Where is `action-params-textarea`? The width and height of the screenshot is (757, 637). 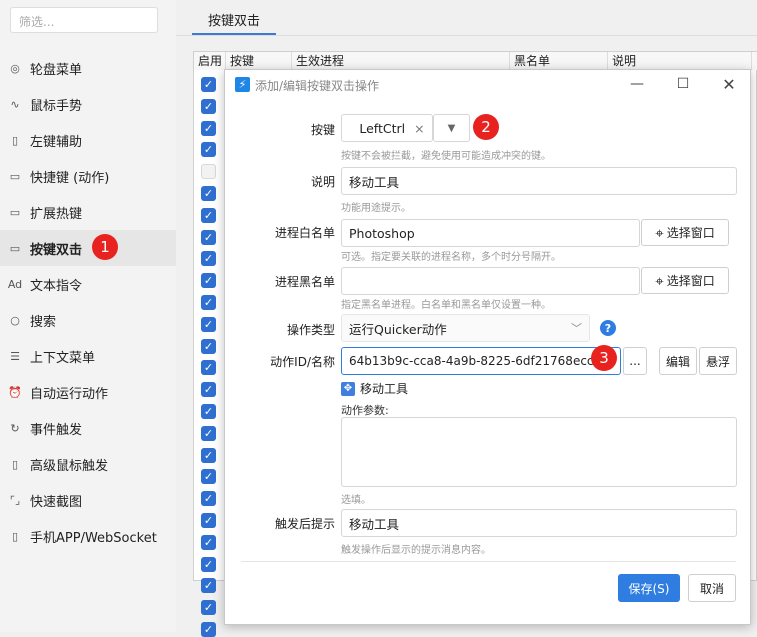
action-params-textarea is located at coordinates (539, 452).